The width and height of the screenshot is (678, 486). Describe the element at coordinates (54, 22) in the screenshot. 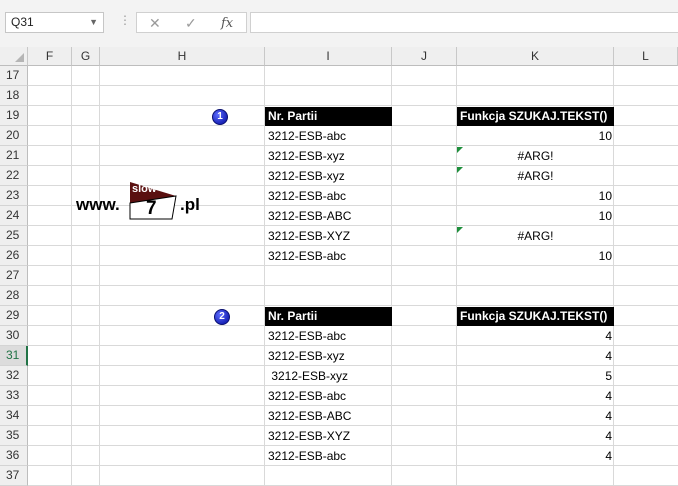

I see `name-box: Q31 ▼` at that location.